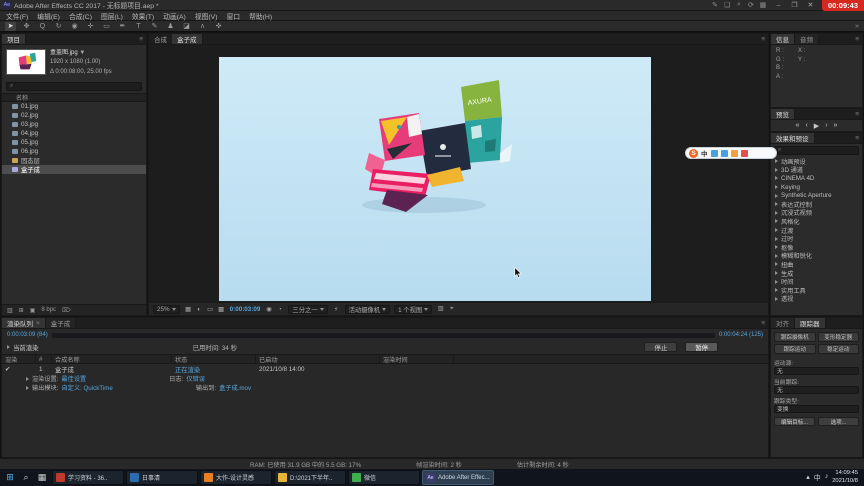 The height and width of the screenshot is (486, 864). What do you see at coordinates (66, 310) in the screenshot?
I see `delete-icon: ⌦` at bounding box center [66, 310].